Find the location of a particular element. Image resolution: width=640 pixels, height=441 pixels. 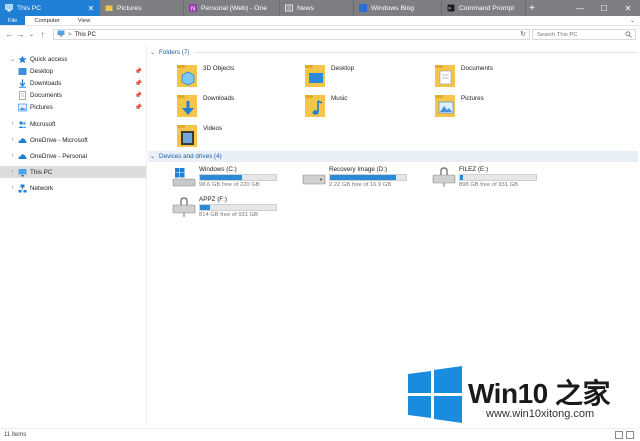

large-icons-view-icon is located at coordinates (630, 435).